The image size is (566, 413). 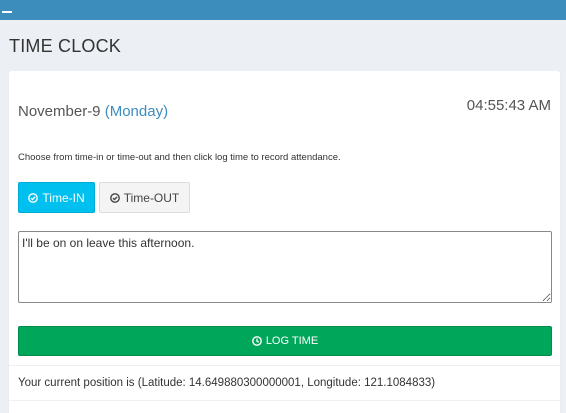 I want to click on current-date: November-9 (Monday), so click(x=93, y=111).